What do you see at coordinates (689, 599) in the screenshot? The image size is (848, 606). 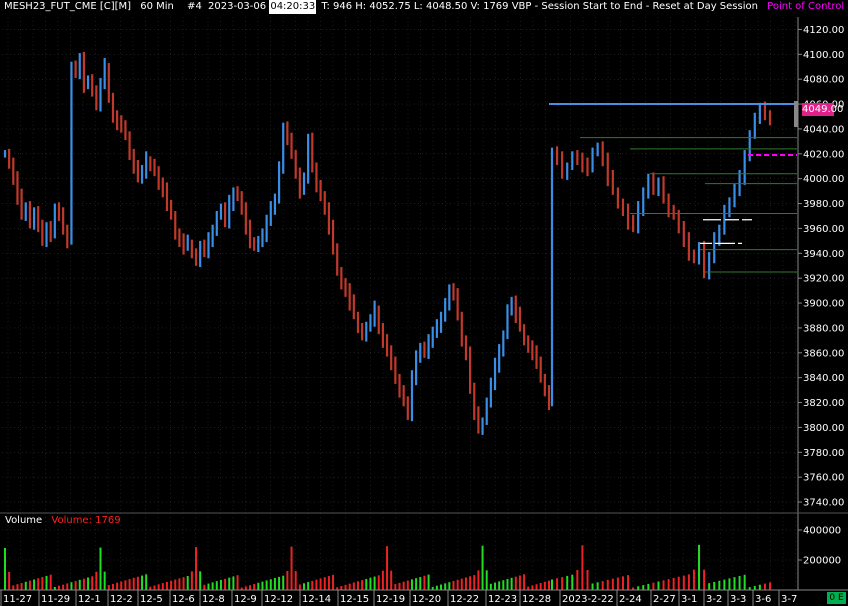 I see `time-tick-label: 3-1` at bounding box center [689, 599].